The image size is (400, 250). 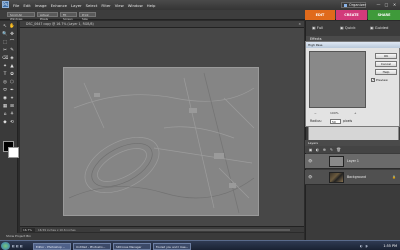 What do you see at coordinates (317, 149) in the screenshot?
I see `adjustment-layer-icon: ◐` at bounding box center [317, 149].